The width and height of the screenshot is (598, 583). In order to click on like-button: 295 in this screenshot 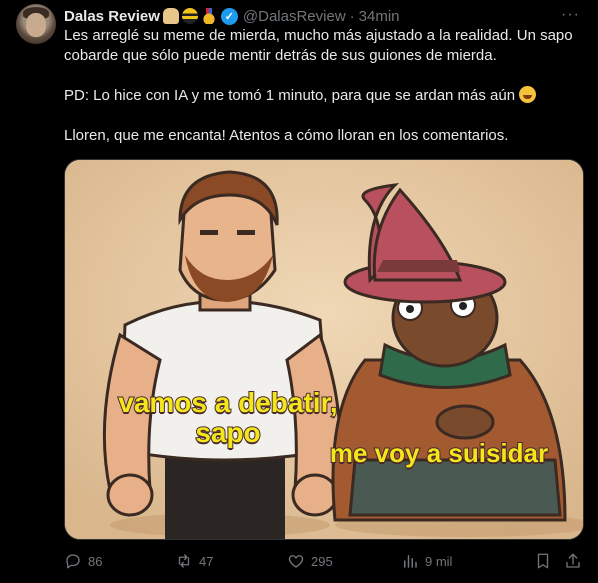, I will do `click(310, 561)`.